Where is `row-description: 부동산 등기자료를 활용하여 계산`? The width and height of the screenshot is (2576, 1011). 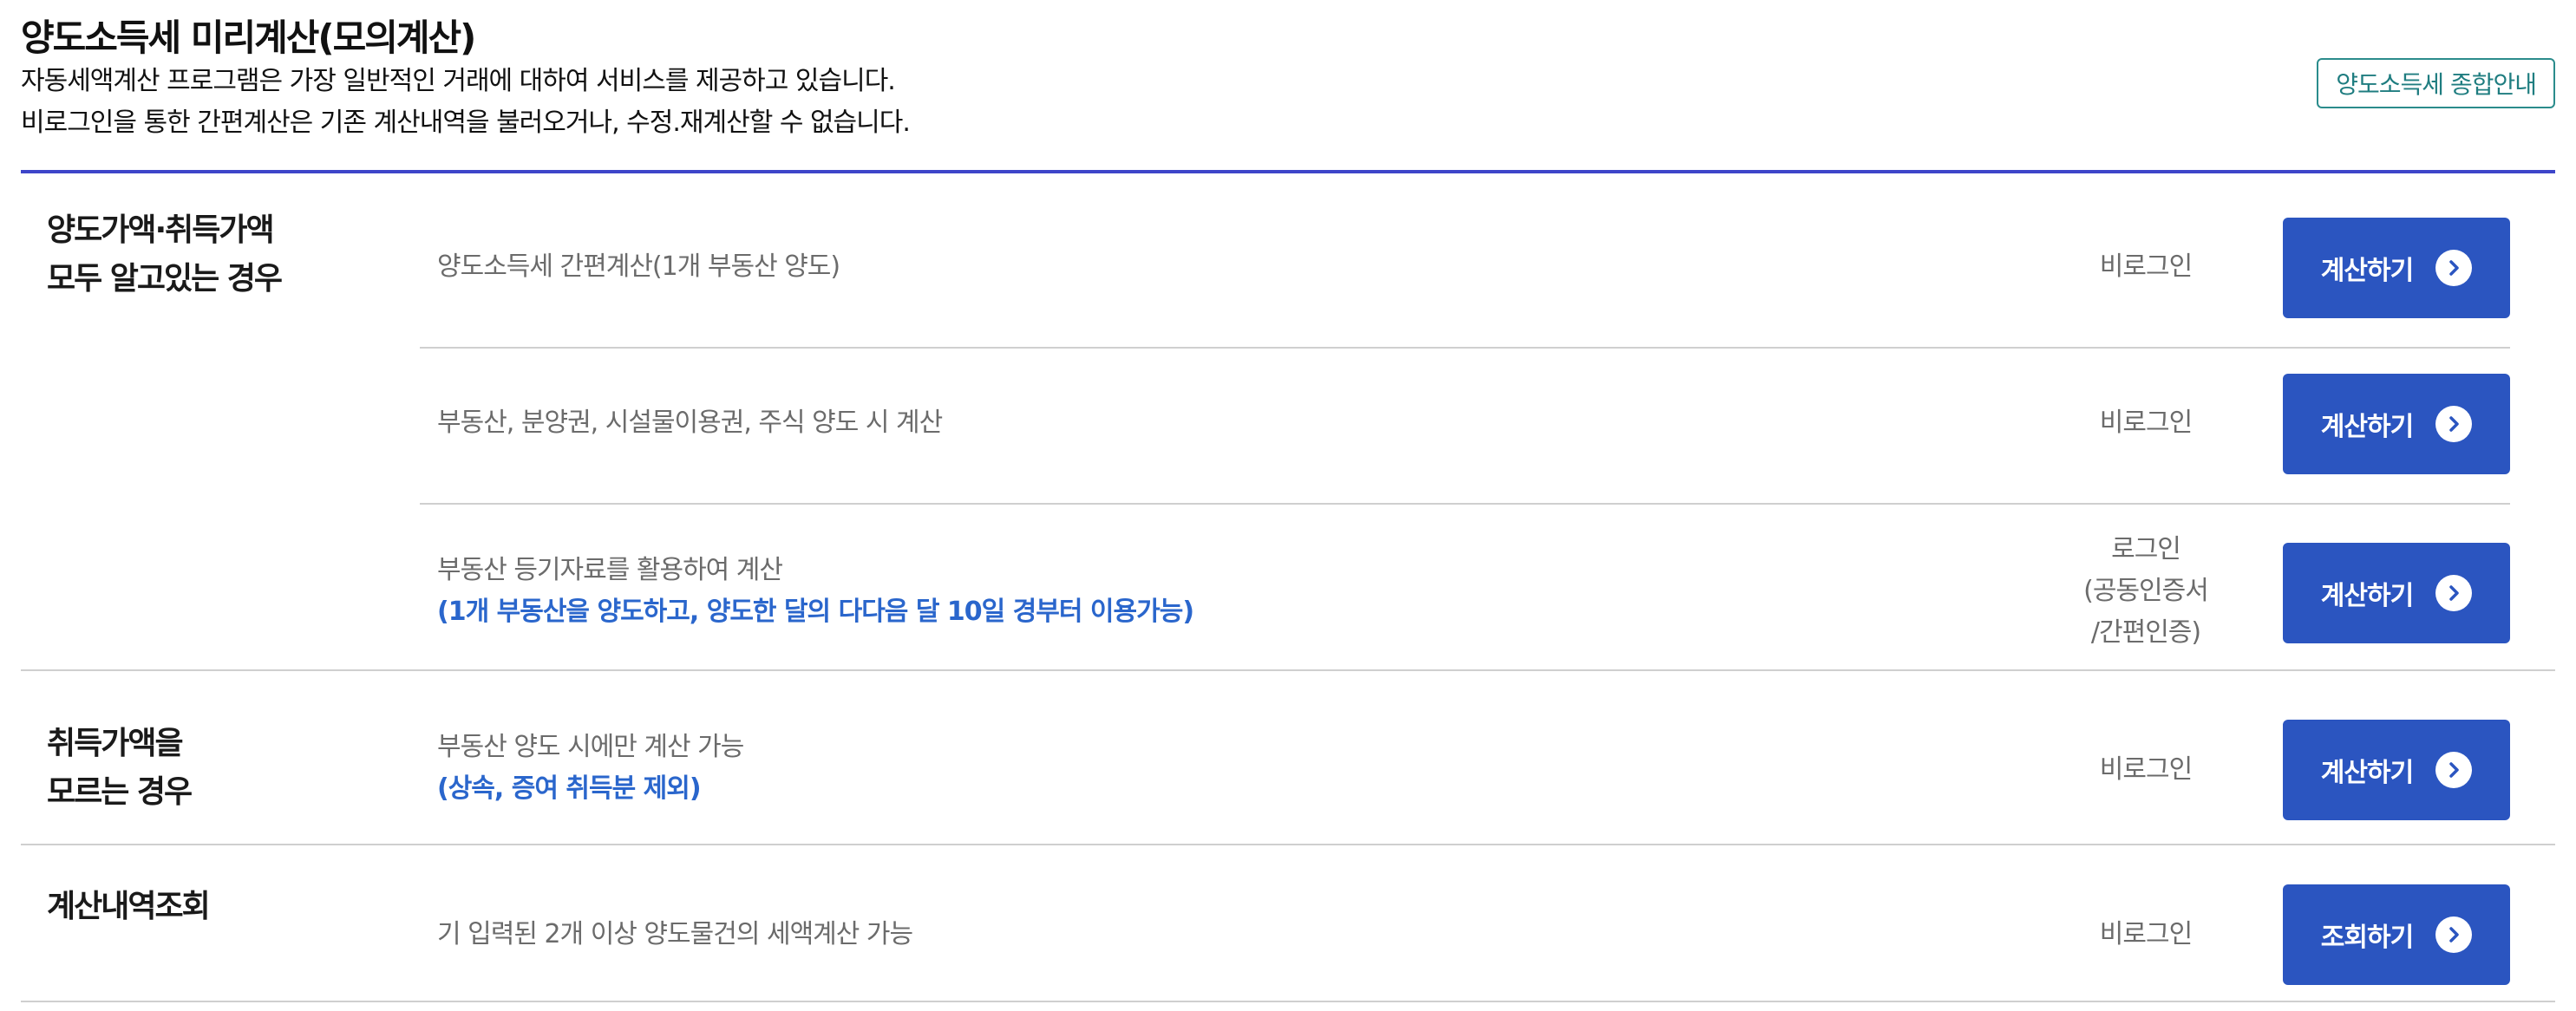 row-description: 부동산 등기자료를 활용하여 계산 is located at coordinates (610, 570).